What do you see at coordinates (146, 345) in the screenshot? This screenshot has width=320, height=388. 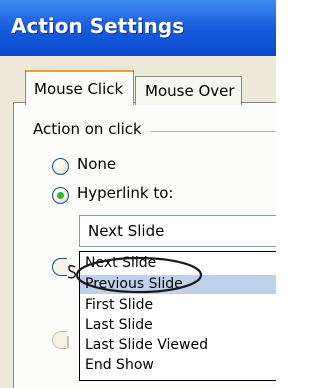 I see `dropdown-item-label: Last Slide Viewed` at bounding box center [146, 345].